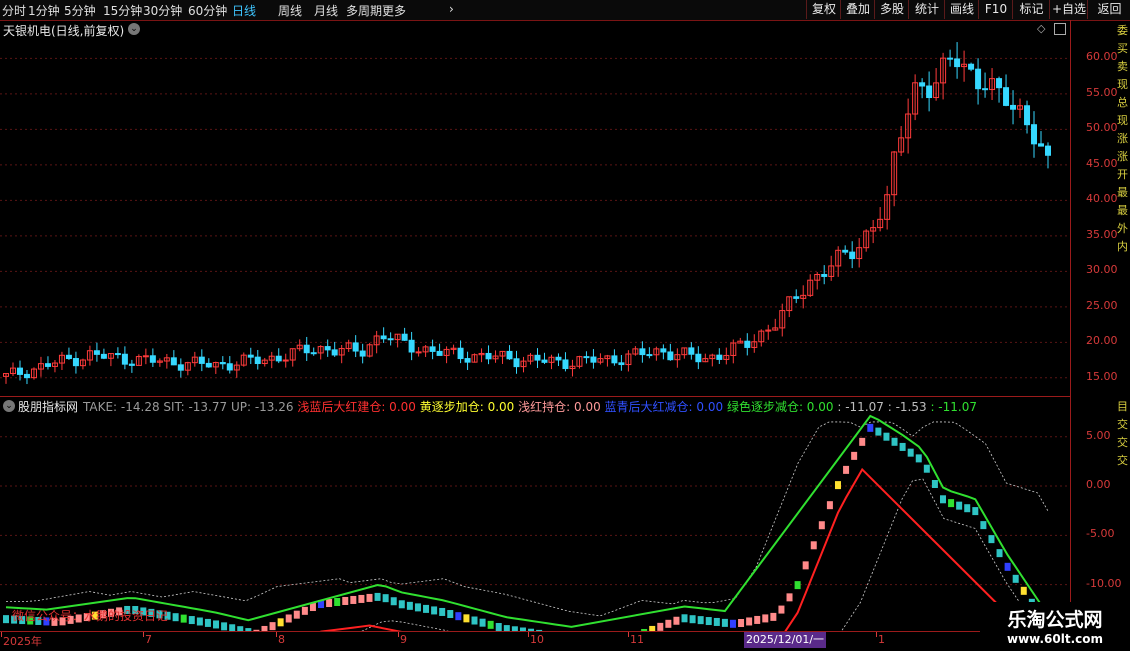 The image size is (1130, 651). Describe the element at coordinates (1041, 28) in the screenshot. I see `diamond-icon: ◇` at that location.